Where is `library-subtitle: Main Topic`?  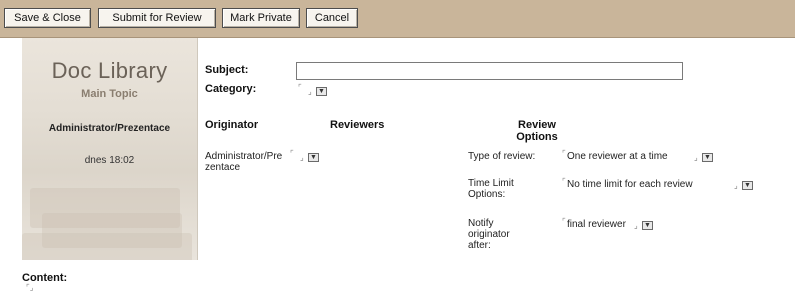
library-subtitle: Main Topic is located at coordinates (109, 94).